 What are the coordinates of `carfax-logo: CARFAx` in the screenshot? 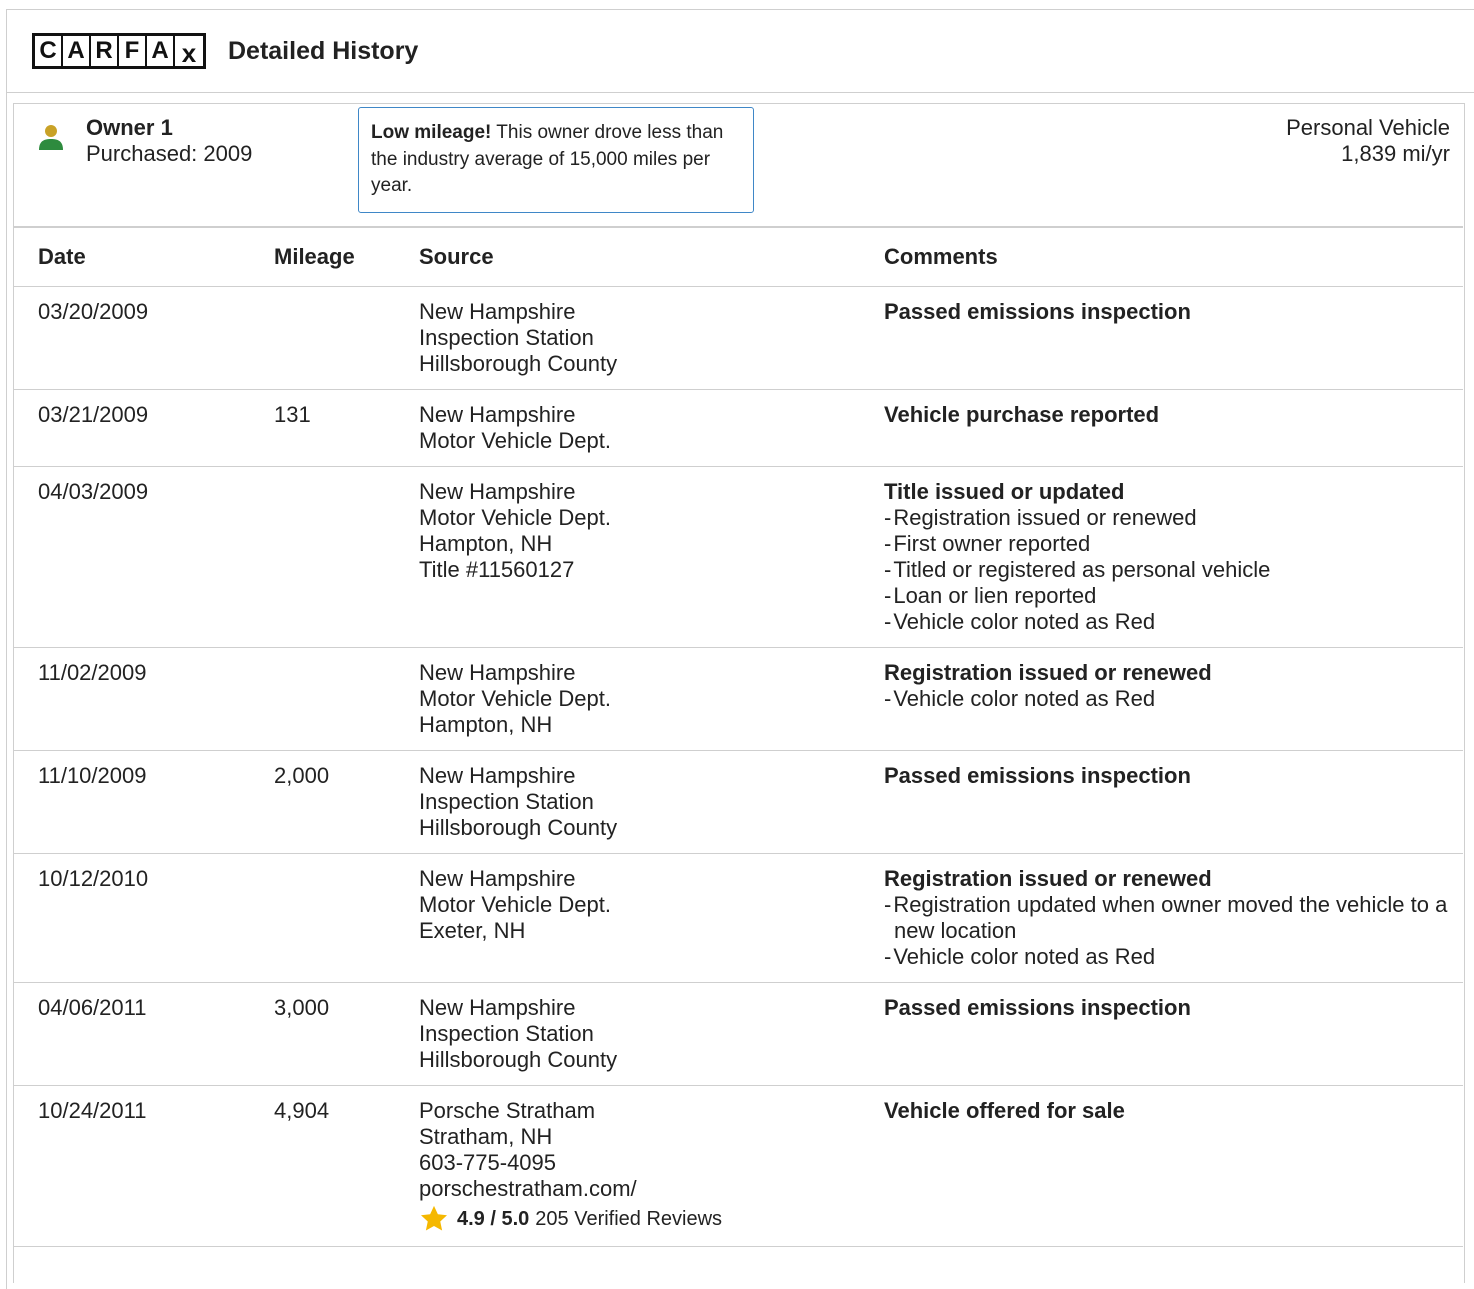 It's located at (119, 51).